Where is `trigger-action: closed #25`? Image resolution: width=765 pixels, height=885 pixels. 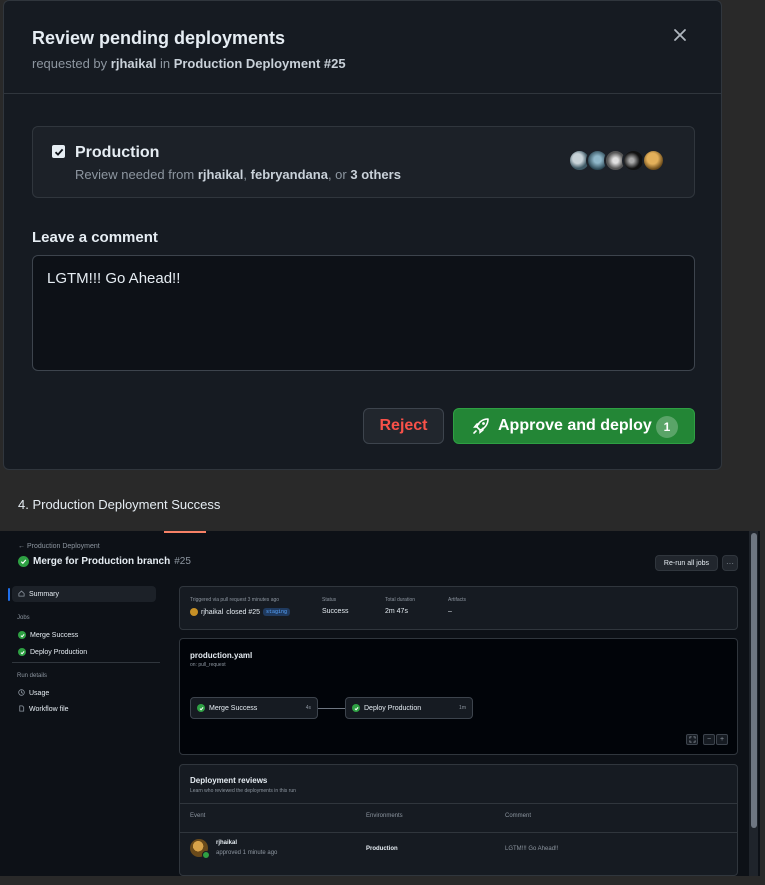 trigger-action: closed #25 is located at coordinates (243, 612).